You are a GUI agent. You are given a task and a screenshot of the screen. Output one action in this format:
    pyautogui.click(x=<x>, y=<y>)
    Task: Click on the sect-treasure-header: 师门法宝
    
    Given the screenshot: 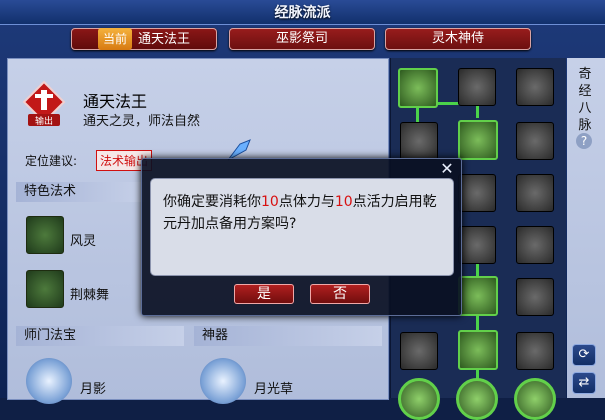 What is the action you would take?
    pyautogui.click(x=100, y=336)
    